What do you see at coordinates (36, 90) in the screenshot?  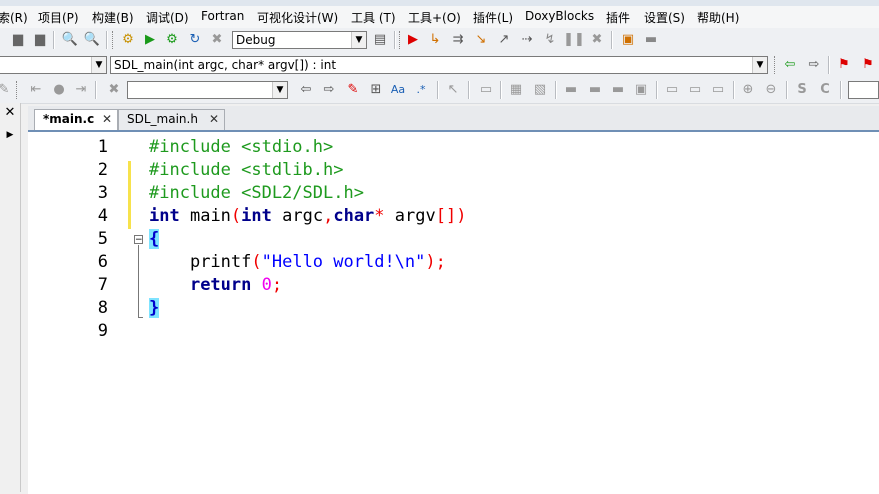 I see `prev-marker-icon: ⇤` at bounding box center [36, 90].